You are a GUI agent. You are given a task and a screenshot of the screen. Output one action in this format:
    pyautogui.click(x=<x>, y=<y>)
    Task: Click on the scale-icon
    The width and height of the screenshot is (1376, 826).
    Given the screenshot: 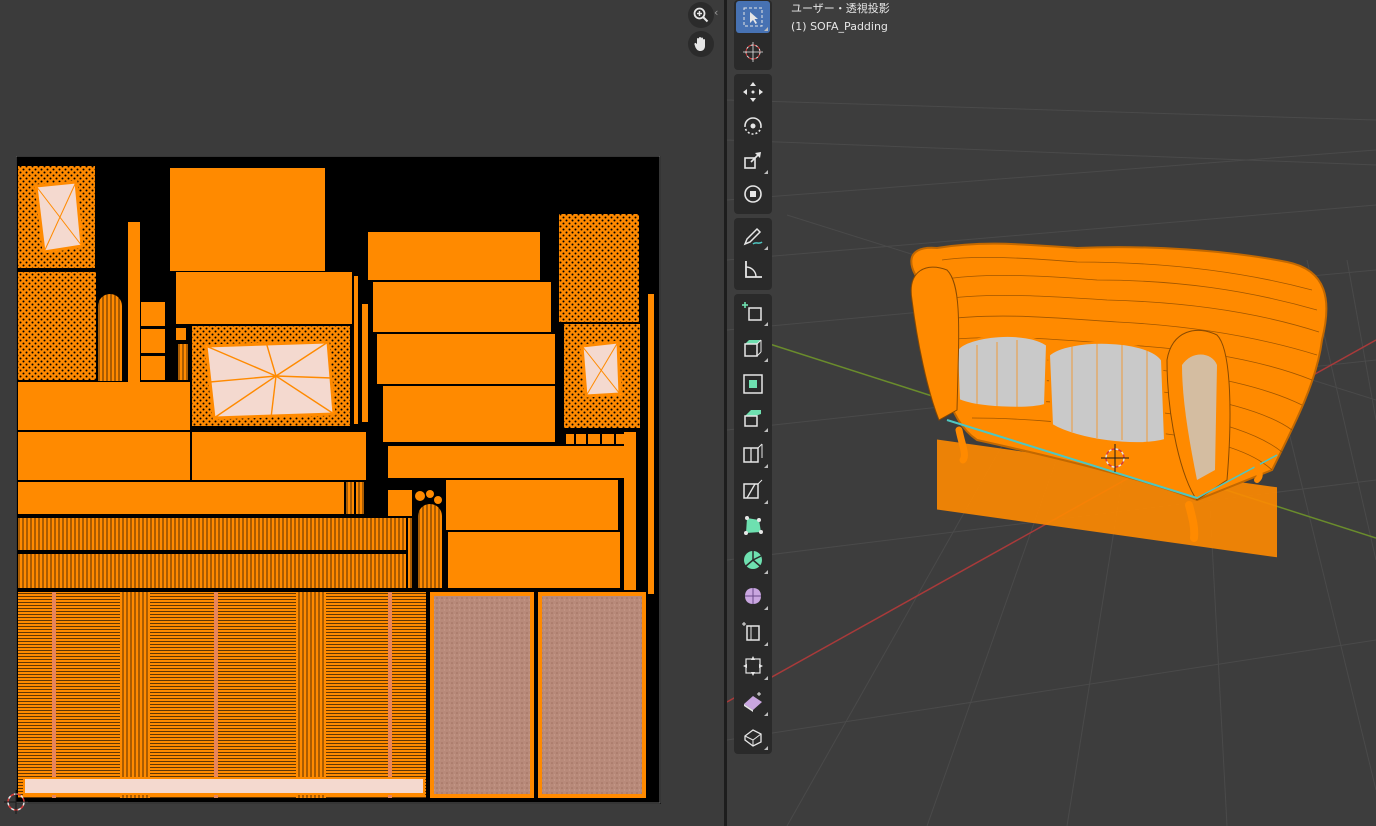 What is the action you would take?
    pyautogui.click(x=753, y=160)
    